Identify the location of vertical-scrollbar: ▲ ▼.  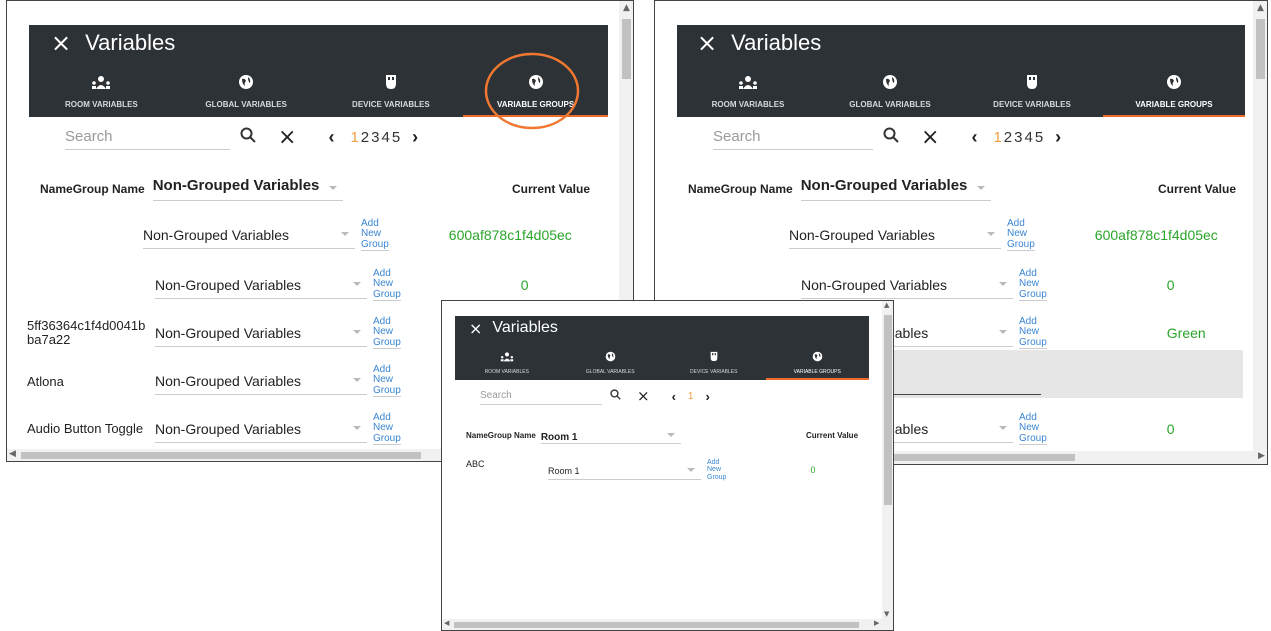
(887, 460).